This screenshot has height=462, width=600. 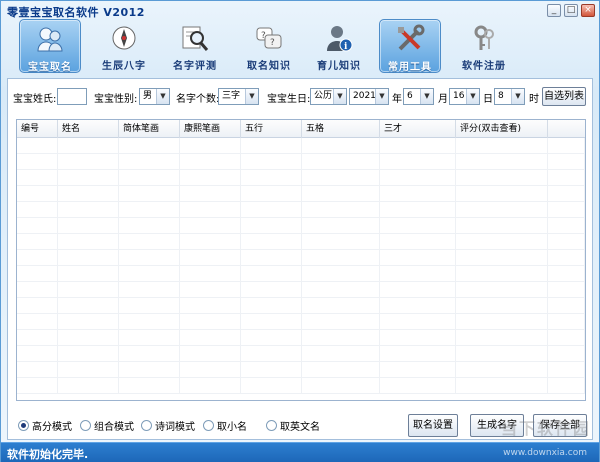 What do you see at coordinates (411, 37) in the screenshot?
I see `tools-icon` at bounding box center [411, 37].